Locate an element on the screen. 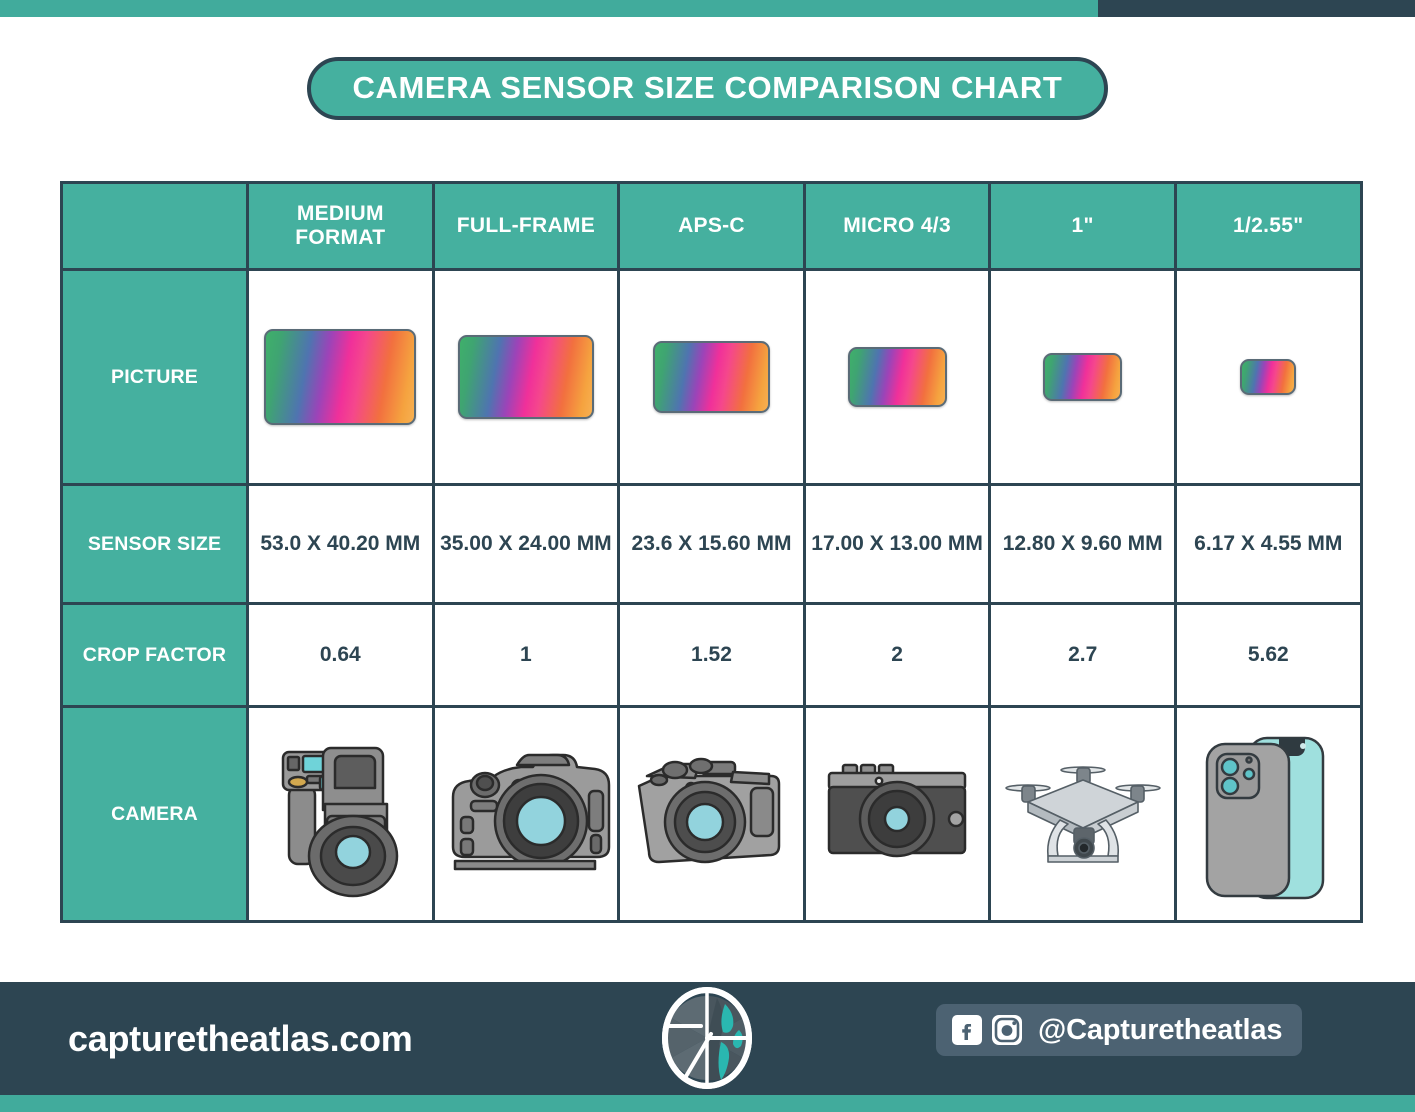 The width and height of the screenshot is (1415, 1112). picture-cell-aps-c is located at coordinates (711, 377).